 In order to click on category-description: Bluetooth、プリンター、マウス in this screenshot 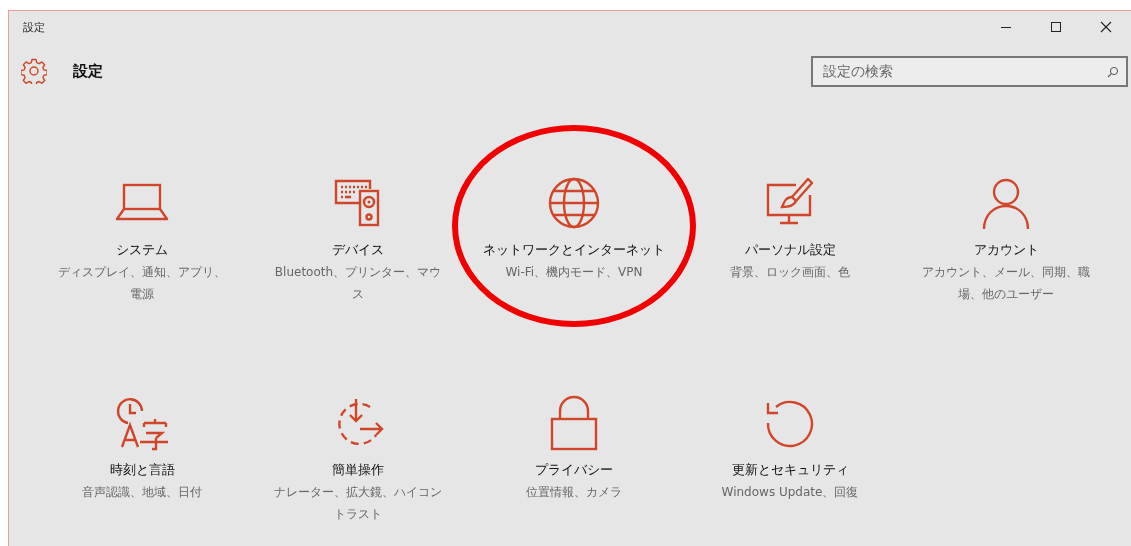, I will do `click(358, 283)`.